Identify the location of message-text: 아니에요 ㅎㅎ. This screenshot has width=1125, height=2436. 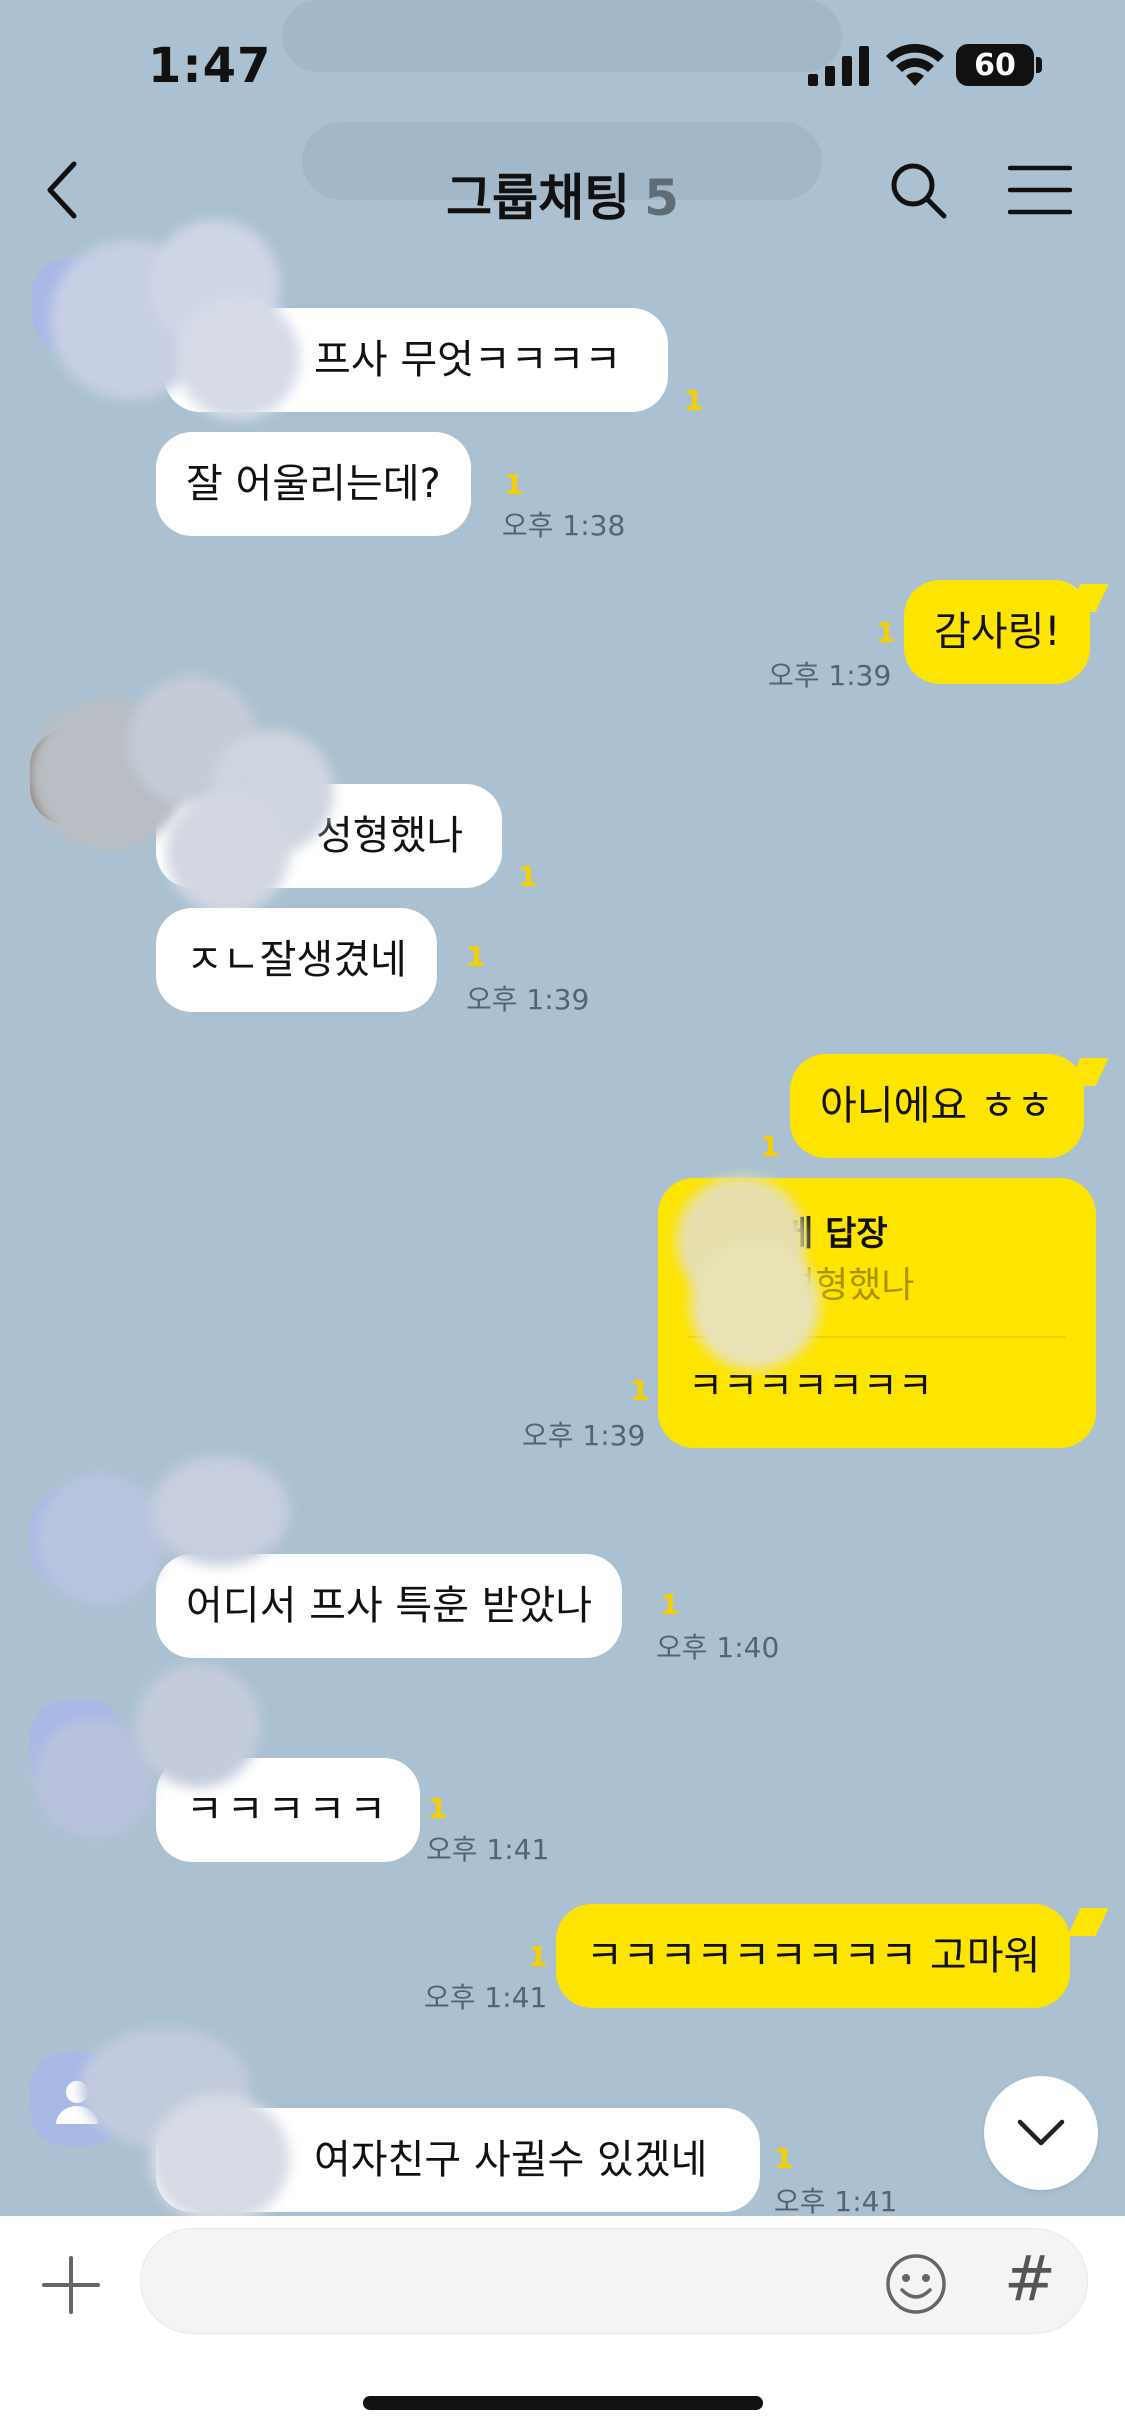
(937, 1106).